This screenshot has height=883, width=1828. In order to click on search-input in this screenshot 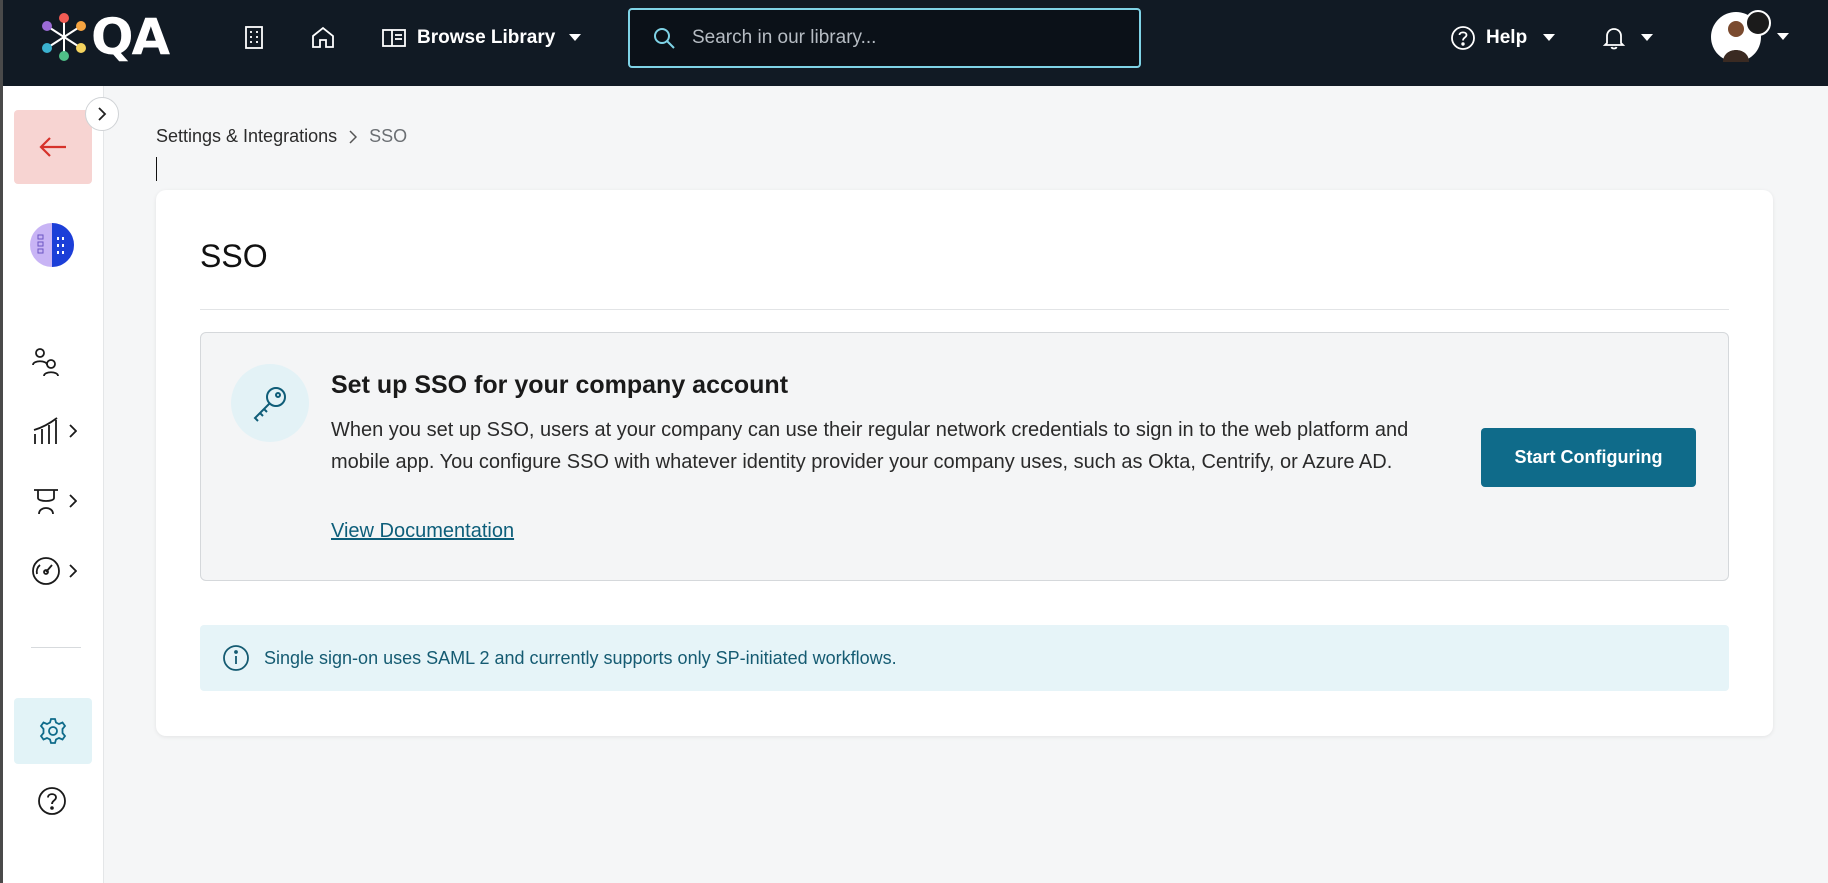, I will do `click(892, 38)`.